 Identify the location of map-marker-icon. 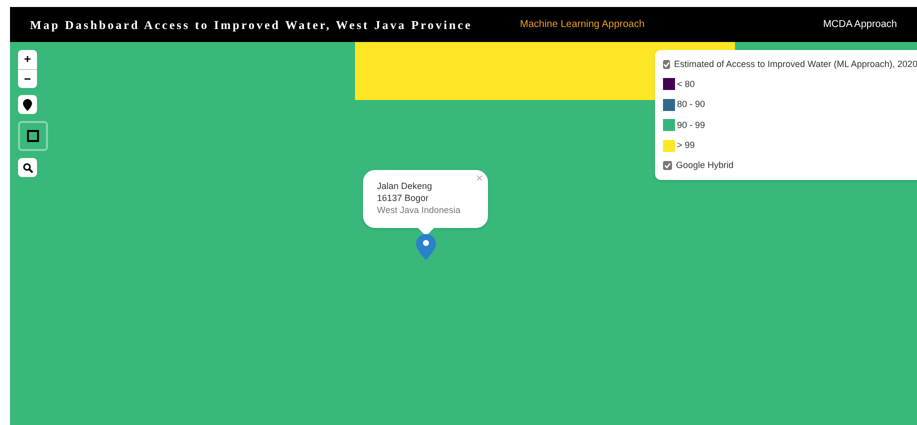
(427, 248).